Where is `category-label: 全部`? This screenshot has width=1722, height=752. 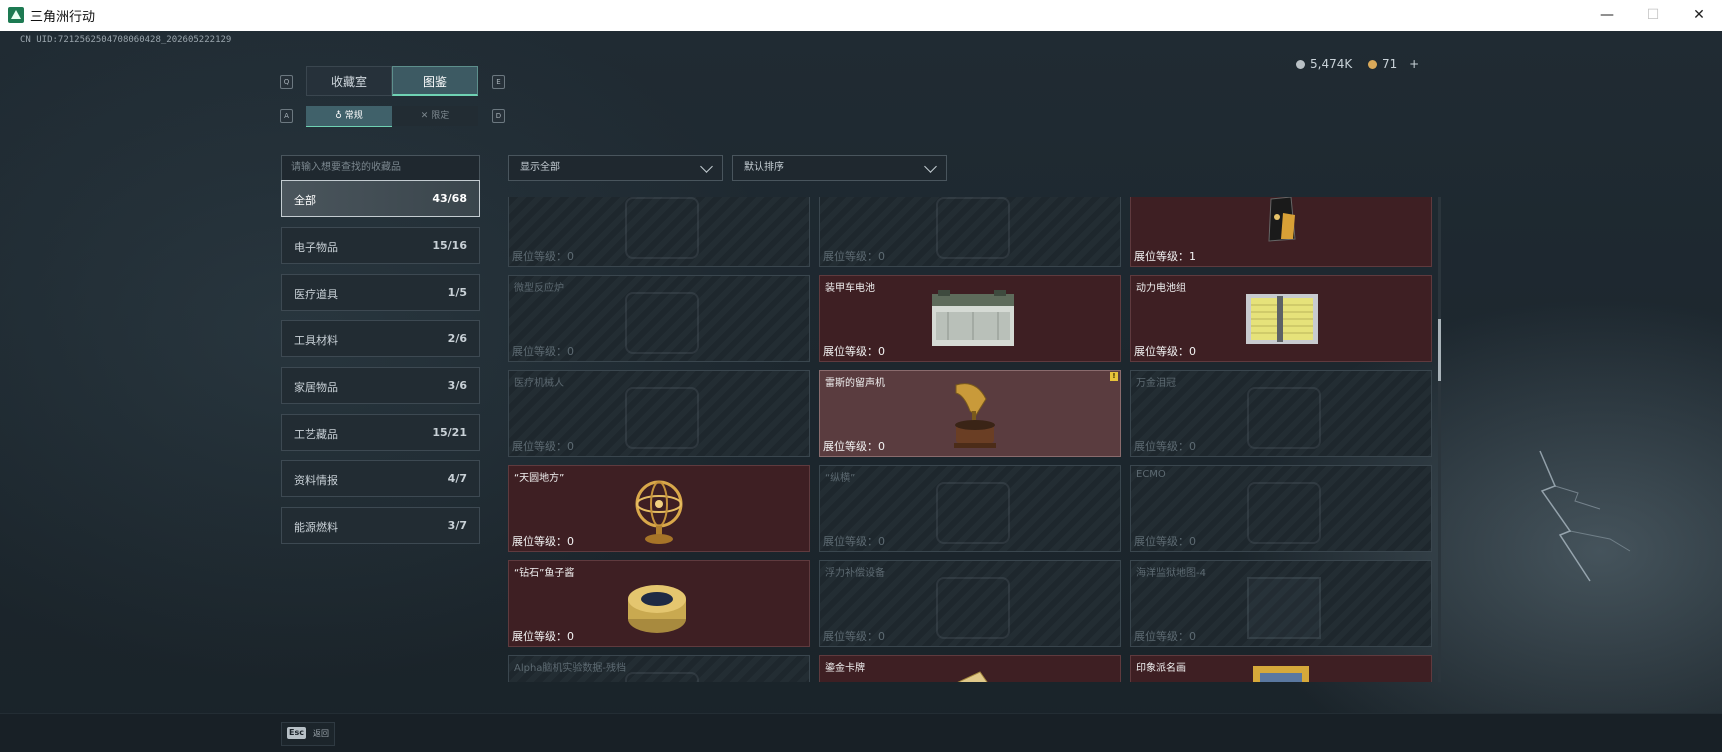
category-label: 全部 is located at coordinates (305, 200).